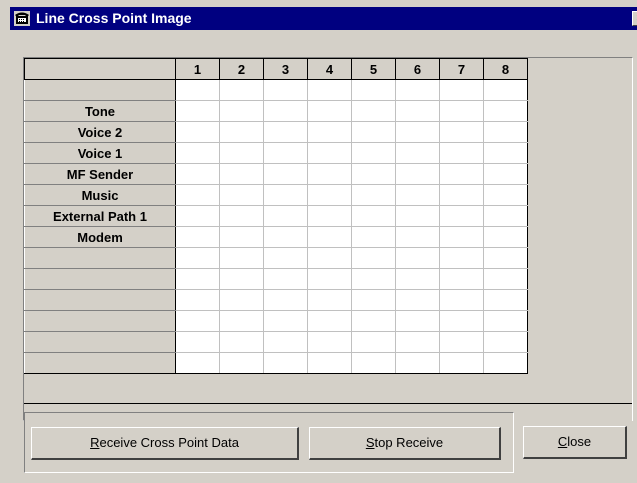  I want to click on column-header: 8, so click(505, 69).